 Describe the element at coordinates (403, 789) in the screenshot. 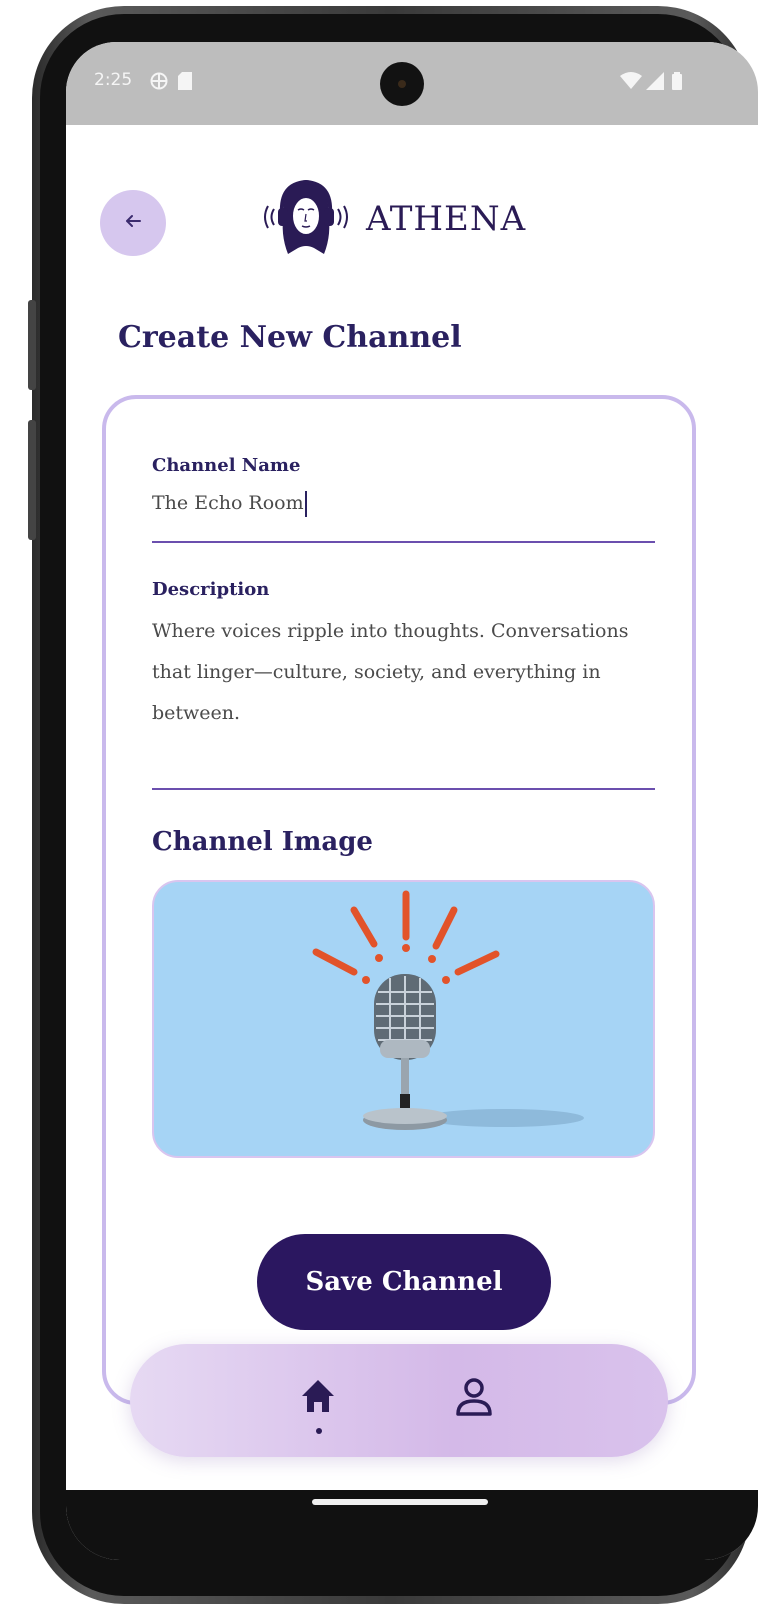

I see `description-underline` at that location.